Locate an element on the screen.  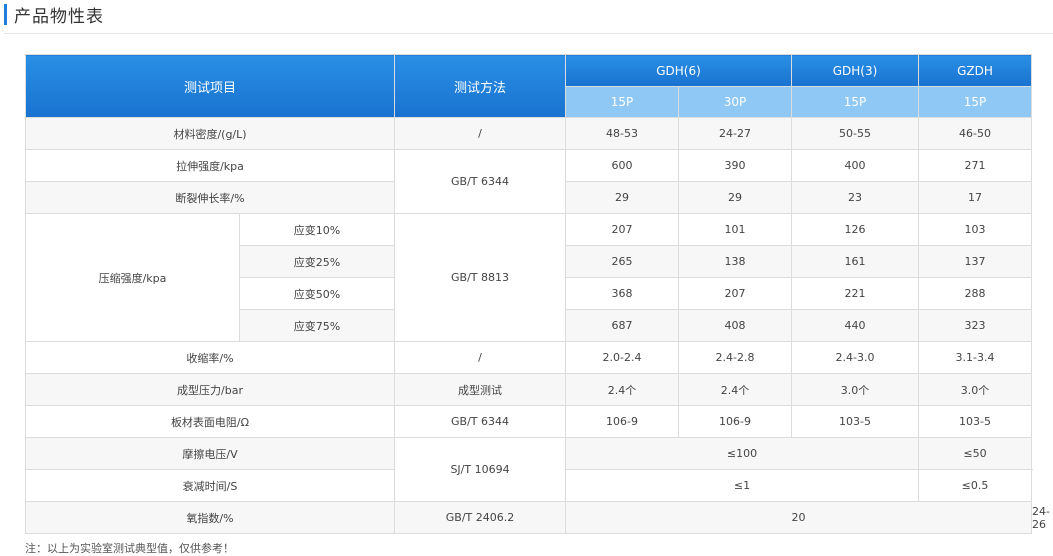
row-label: 成型压力/bar is located at coordinates (210, 389).